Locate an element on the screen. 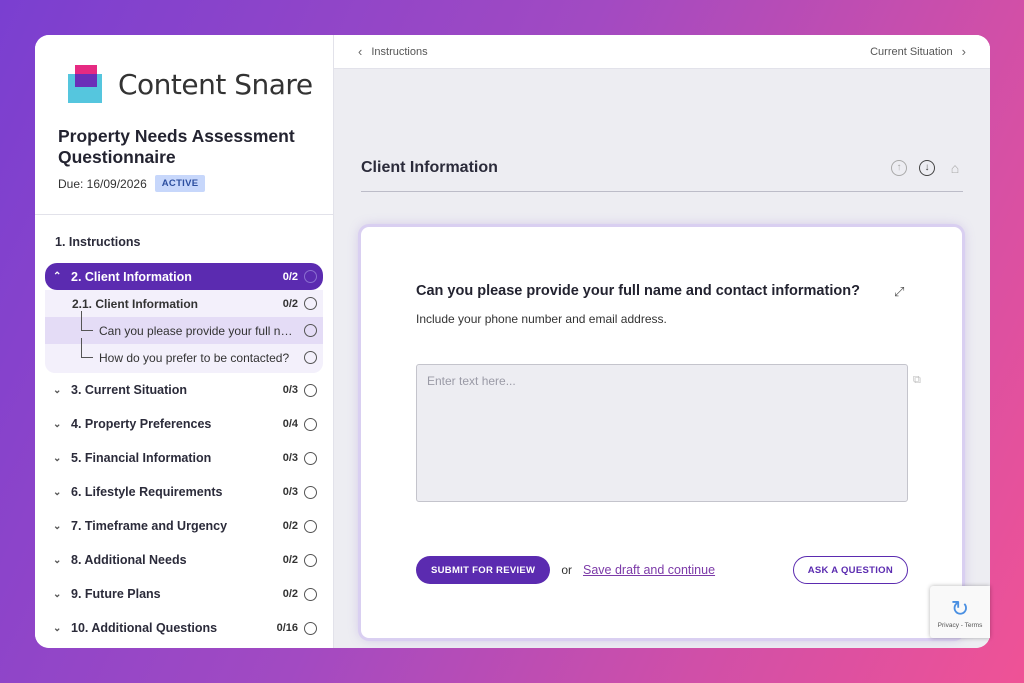 This screenshot has height=683, width=1024. sidebar-item-client-information: ⌃ 2. Client Information 0/2 is located at coordinates (184, 276).